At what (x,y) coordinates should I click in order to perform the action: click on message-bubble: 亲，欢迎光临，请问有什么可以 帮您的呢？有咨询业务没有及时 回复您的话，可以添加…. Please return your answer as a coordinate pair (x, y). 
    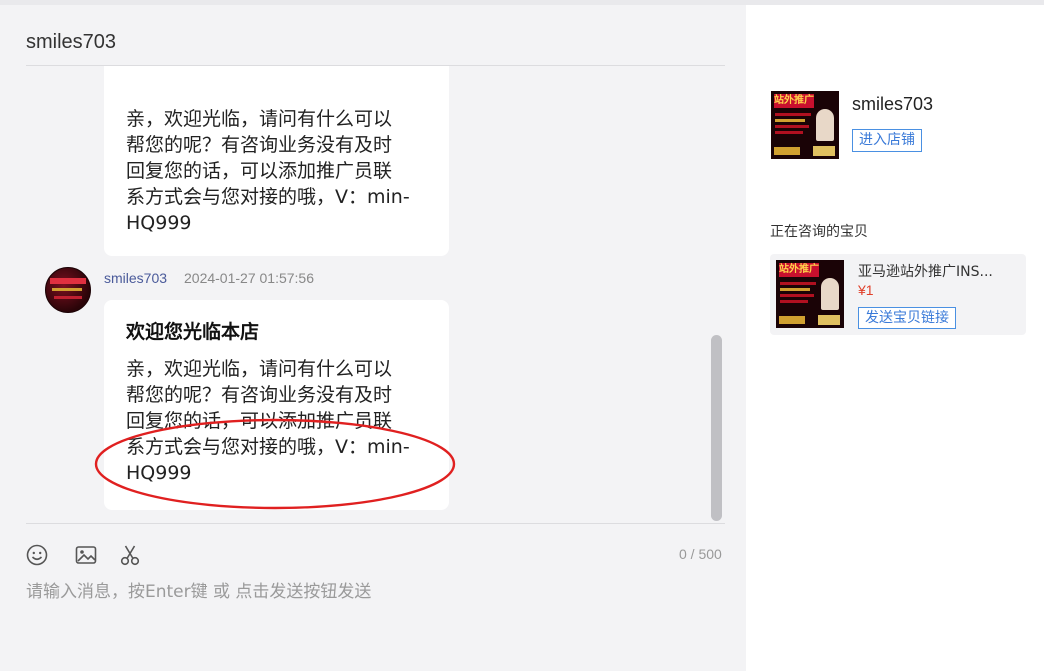
    Looking at the image, I should click on (276, 161).